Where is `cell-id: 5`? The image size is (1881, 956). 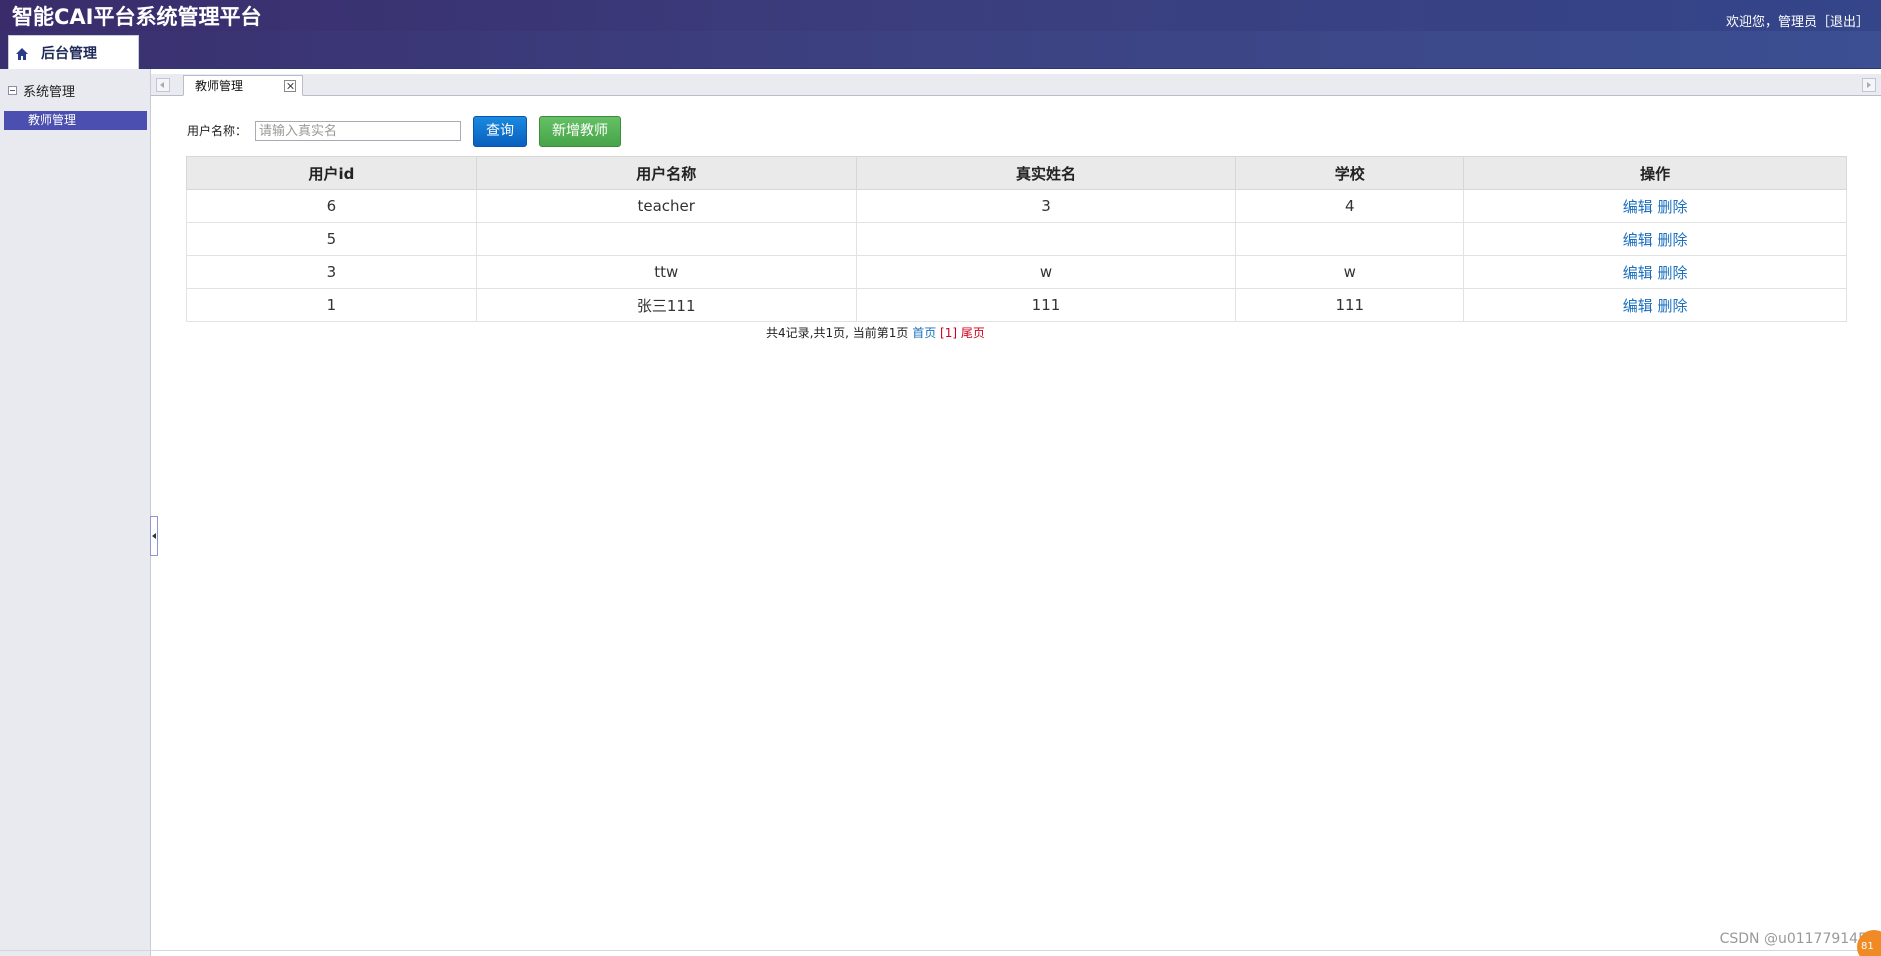
cell-id: 5 is located at coordinates (331, 239).